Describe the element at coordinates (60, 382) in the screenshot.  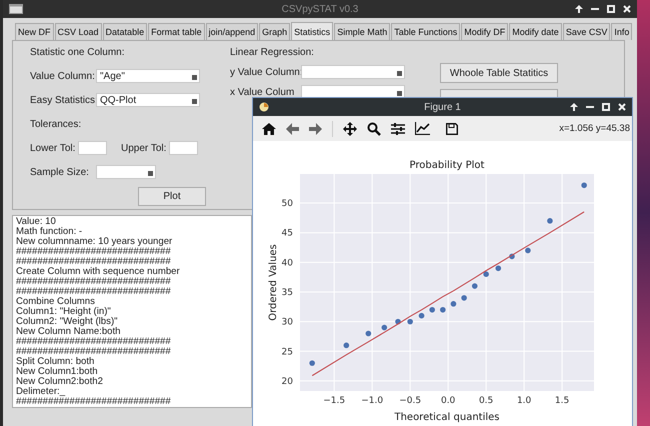
I see `log-line: New Column2:both2` at that location.